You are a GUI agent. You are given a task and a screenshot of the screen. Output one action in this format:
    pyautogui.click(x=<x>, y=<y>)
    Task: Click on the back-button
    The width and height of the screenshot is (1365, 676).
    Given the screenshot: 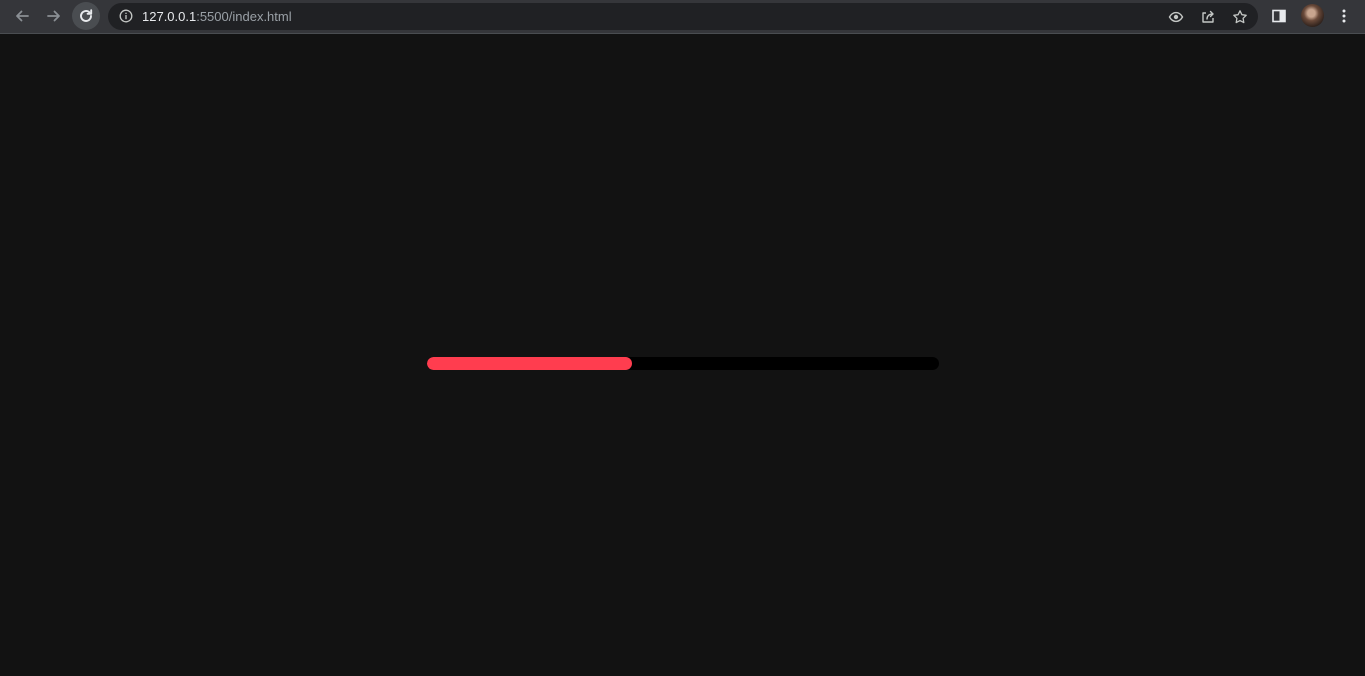 What is the action you would take?
    pyautogui.click(x=22, y=16)
    